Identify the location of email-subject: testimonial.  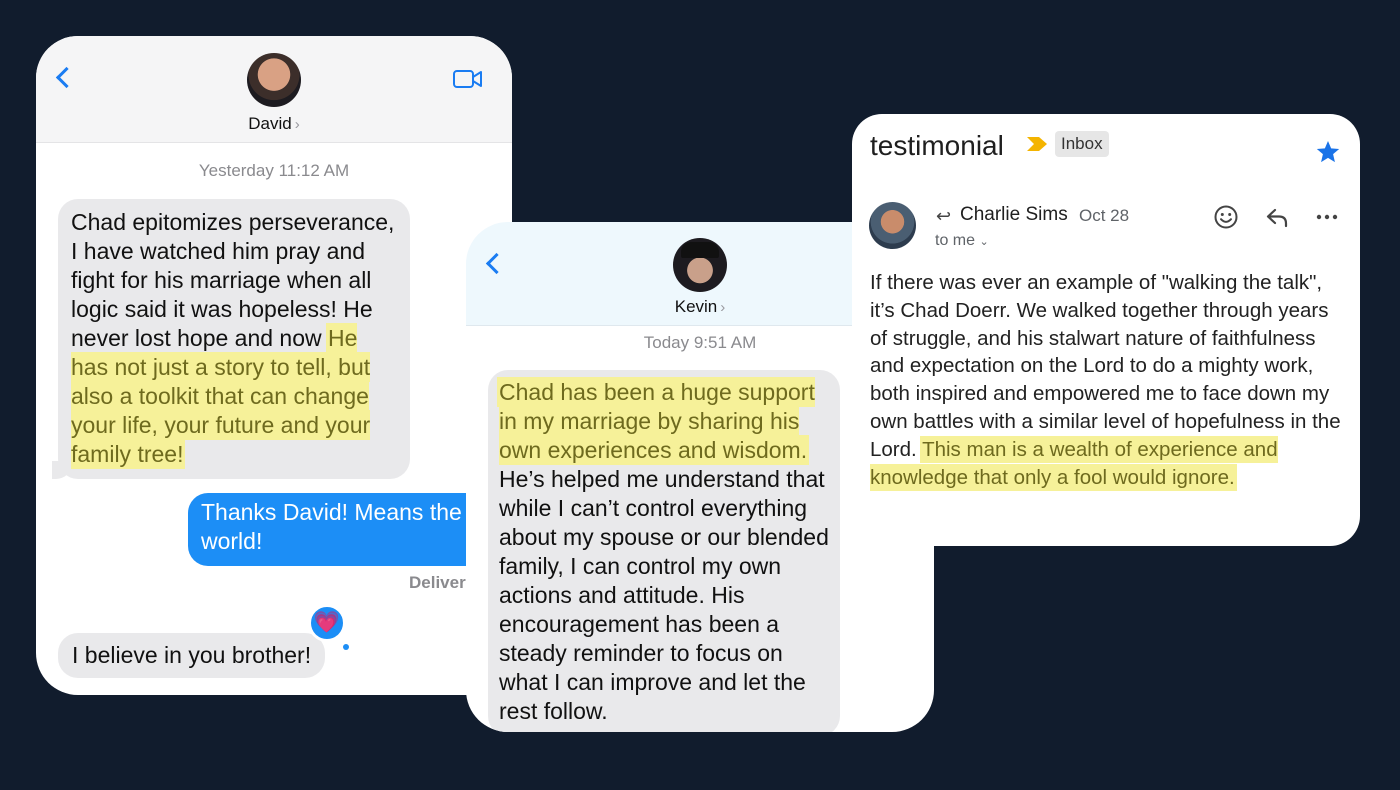
(937, 145).